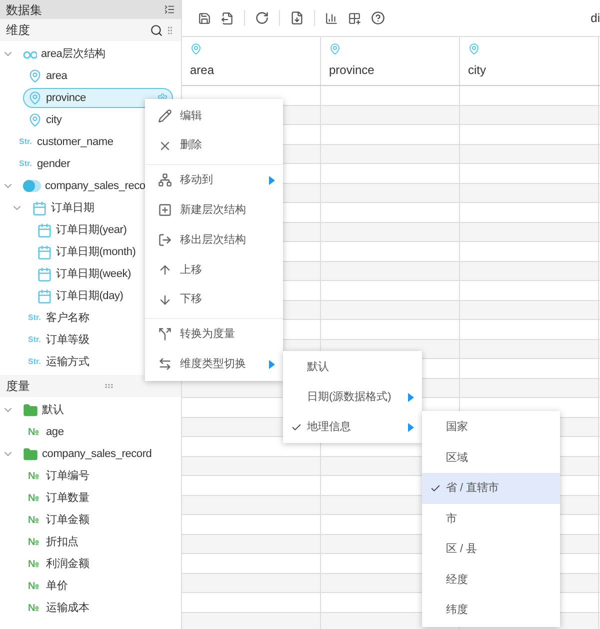 This screenshot has width=600, height=629. What do you see at coordinates (214, 364) in the screenshot?
I see `menu-item: 维度类型切换` at bounding box center [214, 364].